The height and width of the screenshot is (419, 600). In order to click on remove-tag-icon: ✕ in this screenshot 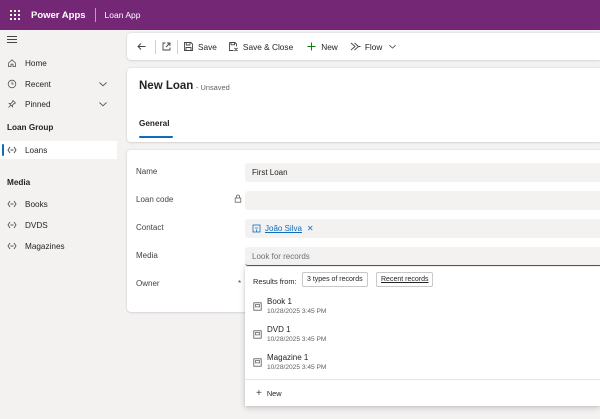, I will do `click(310, 228)`.